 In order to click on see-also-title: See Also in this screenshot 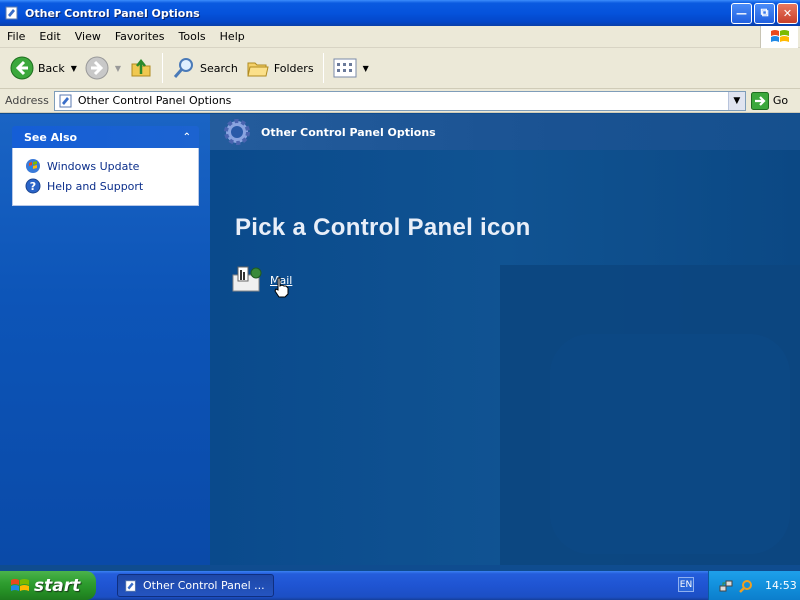, I will do `click(51, 137)`.